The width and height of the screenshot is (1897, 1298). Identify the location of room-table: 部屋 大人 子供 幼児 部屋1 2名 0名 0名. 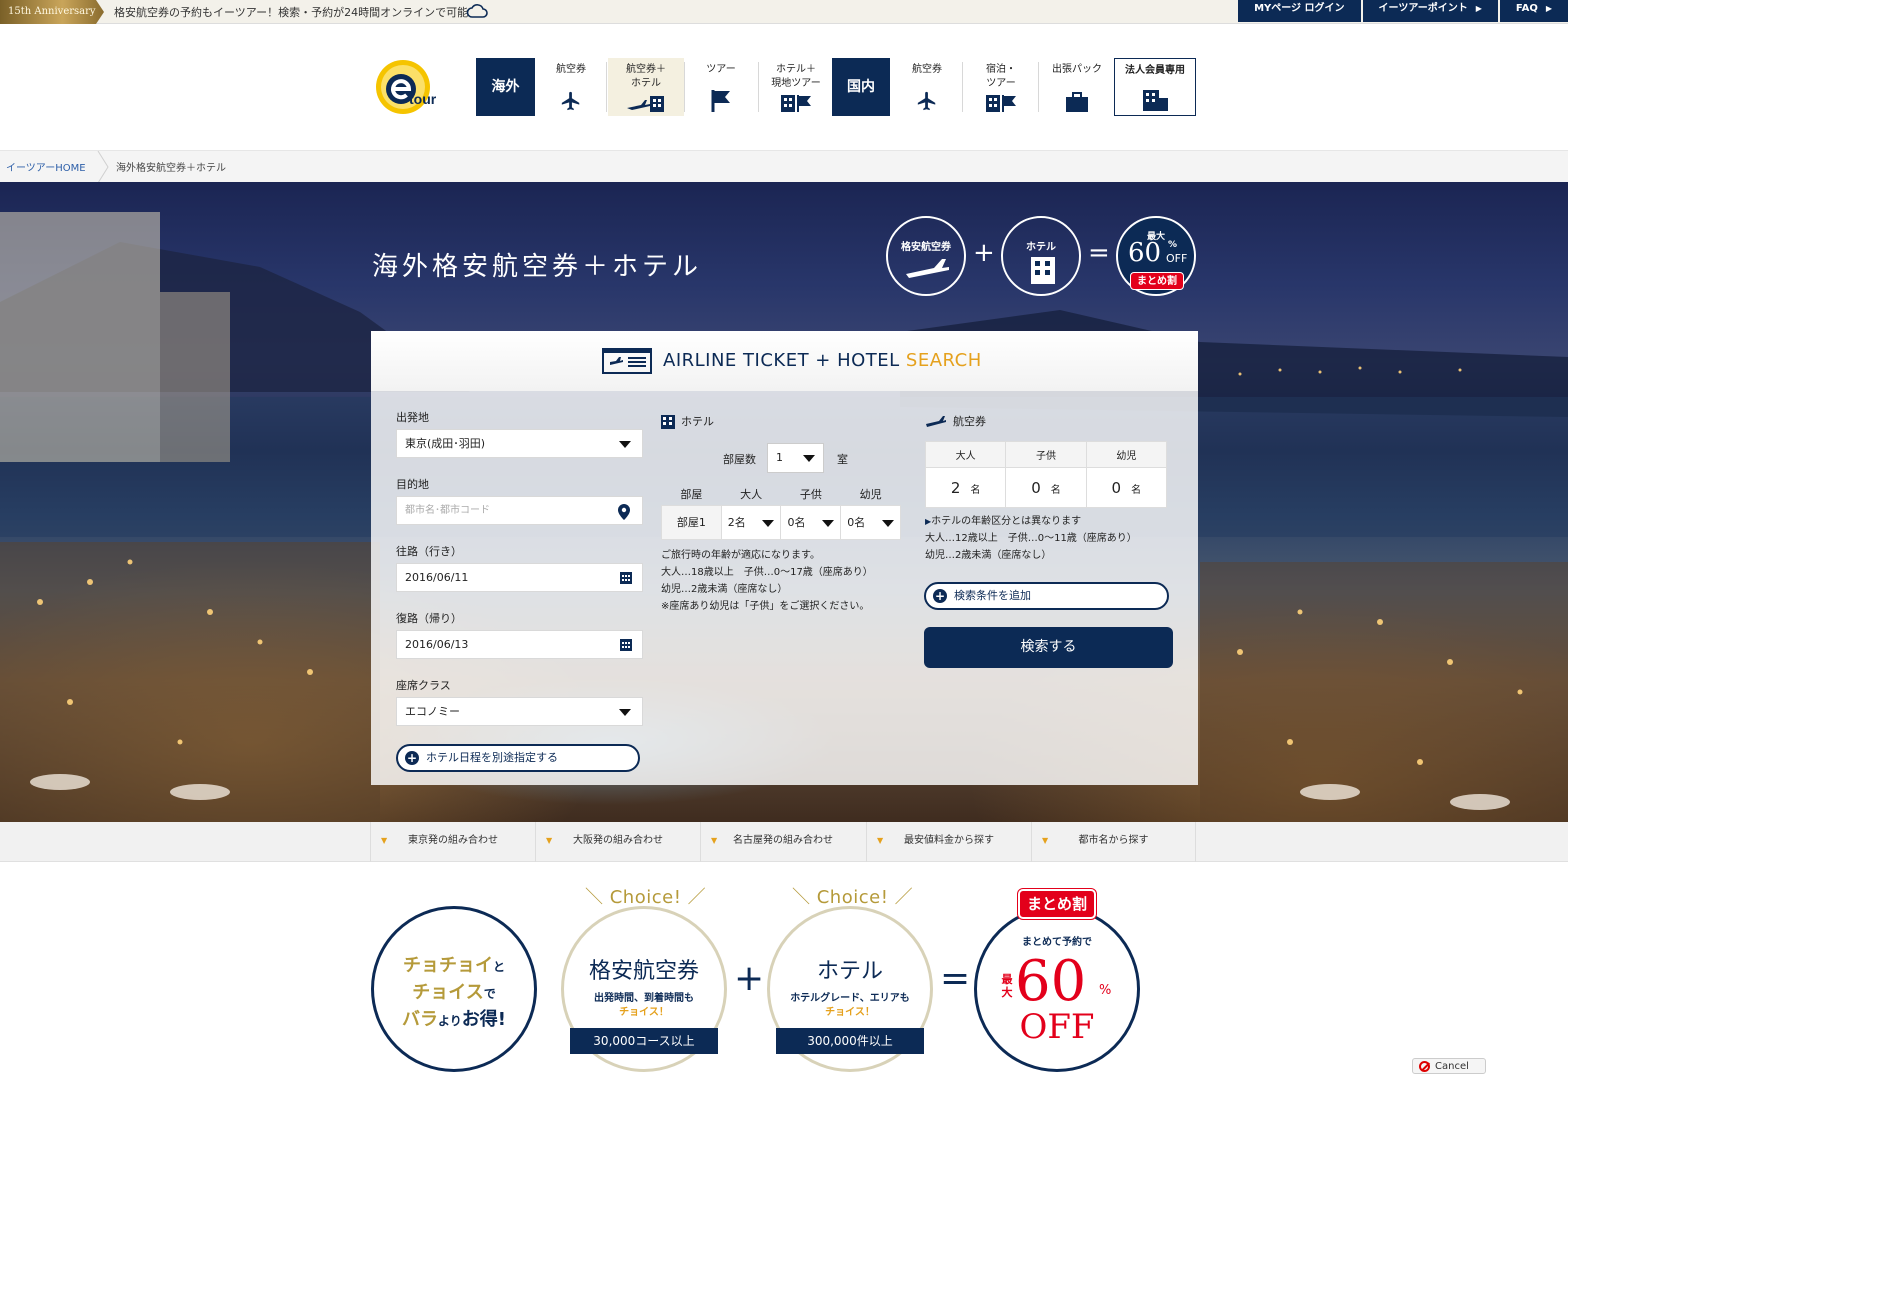
(781, 511).